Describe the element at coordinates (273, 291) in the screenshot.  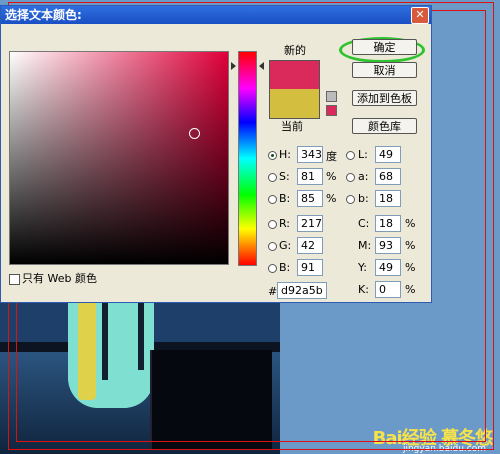
I see `hex-label: #` at that location.